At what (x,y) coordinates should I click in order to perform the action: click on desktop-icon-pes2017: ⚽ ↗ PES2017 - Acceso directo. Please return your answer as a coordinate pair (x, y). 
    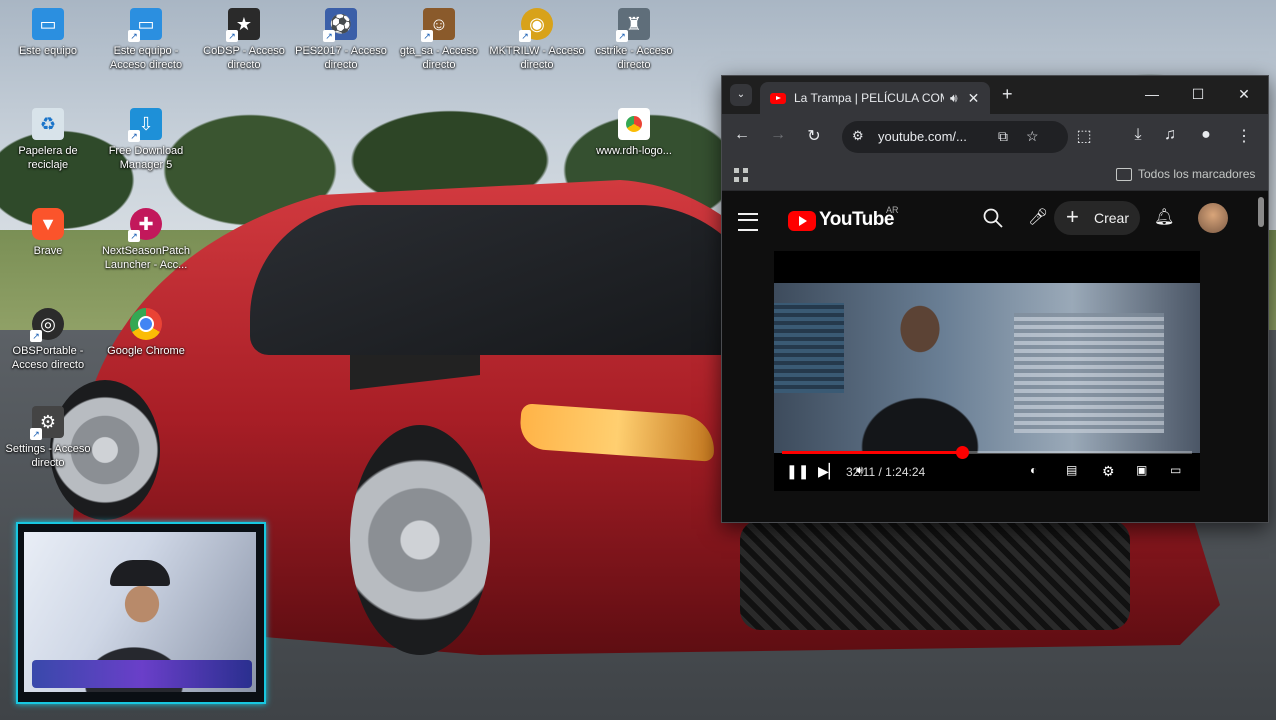
    Looking at the image, I should click on (341, 40).